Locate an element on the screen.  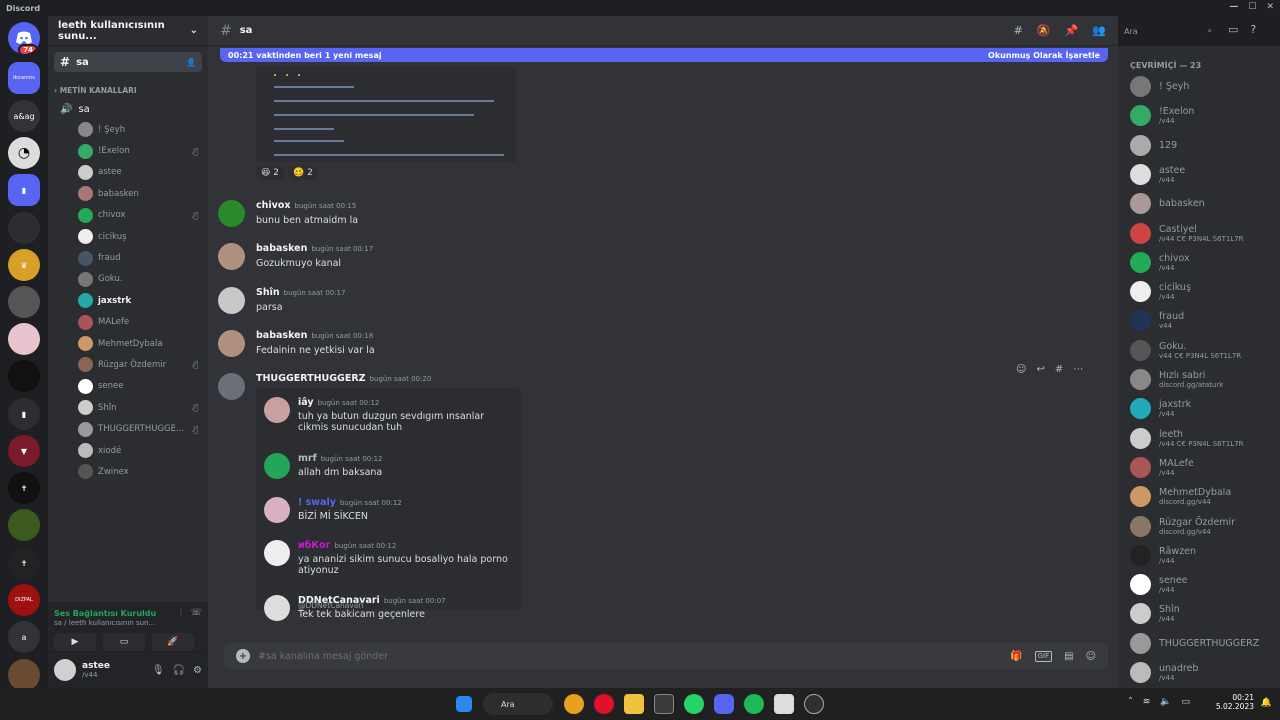
member-item: THUGGERTHUGGERZ is located at coordinates (1194, 643).